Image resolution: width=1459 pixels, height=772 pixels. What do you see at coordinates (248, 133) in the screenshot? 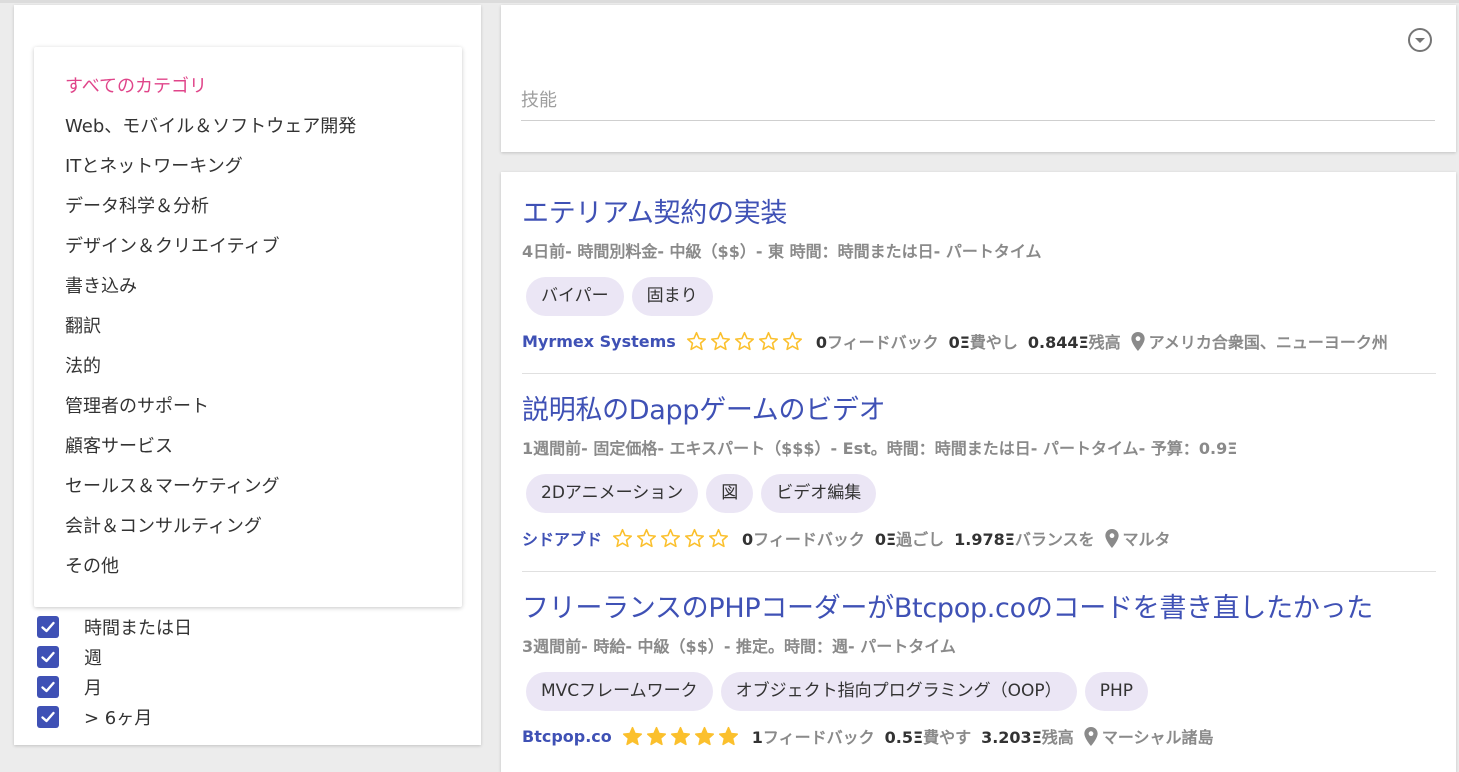
I see `category-item-web-dev: Web、モバイル＆ソフトウェア開発` at bounding box center [248, 133].